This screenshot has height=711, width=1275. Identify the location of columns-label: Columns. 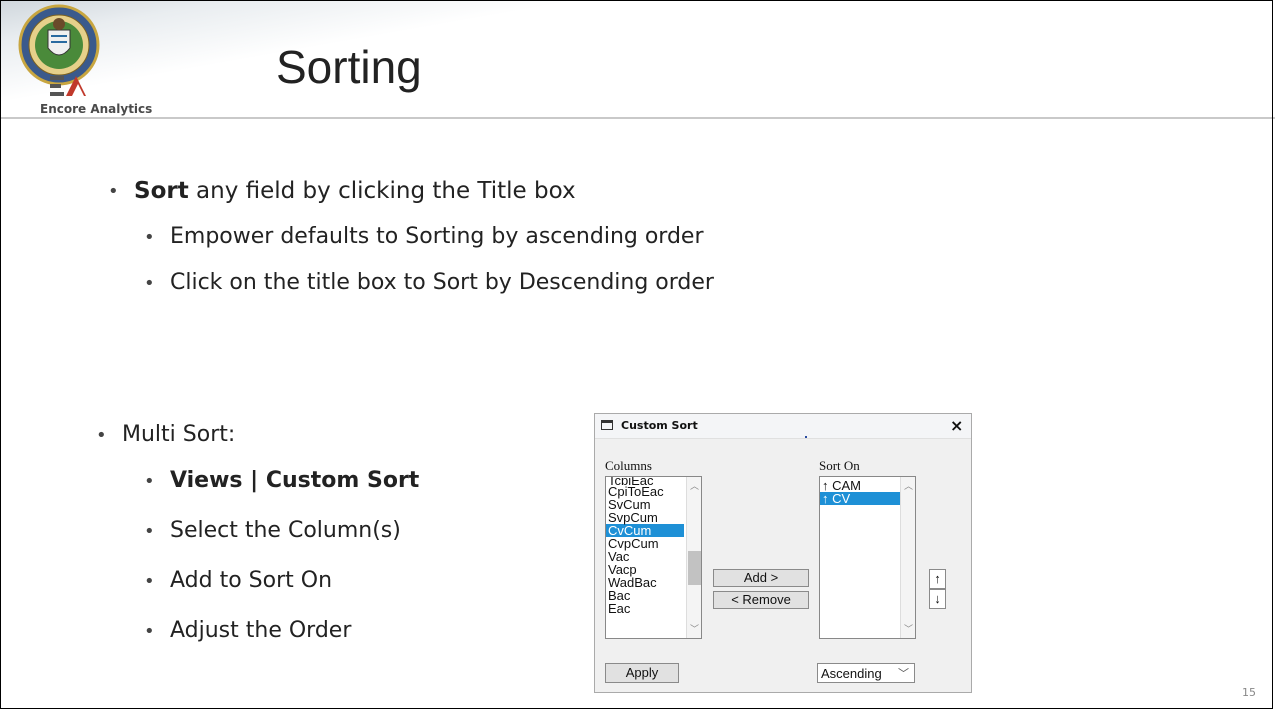
(628, 465).